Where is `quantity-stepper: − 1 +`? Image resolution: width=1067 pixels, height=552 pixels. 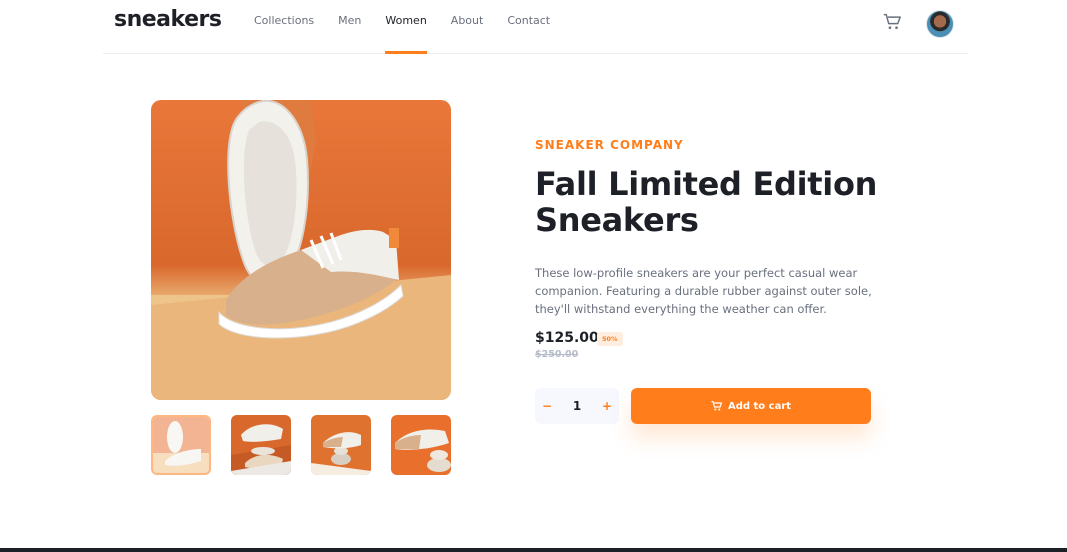 quantity-stepper: − 1 + is located at coordinates (577, 406).